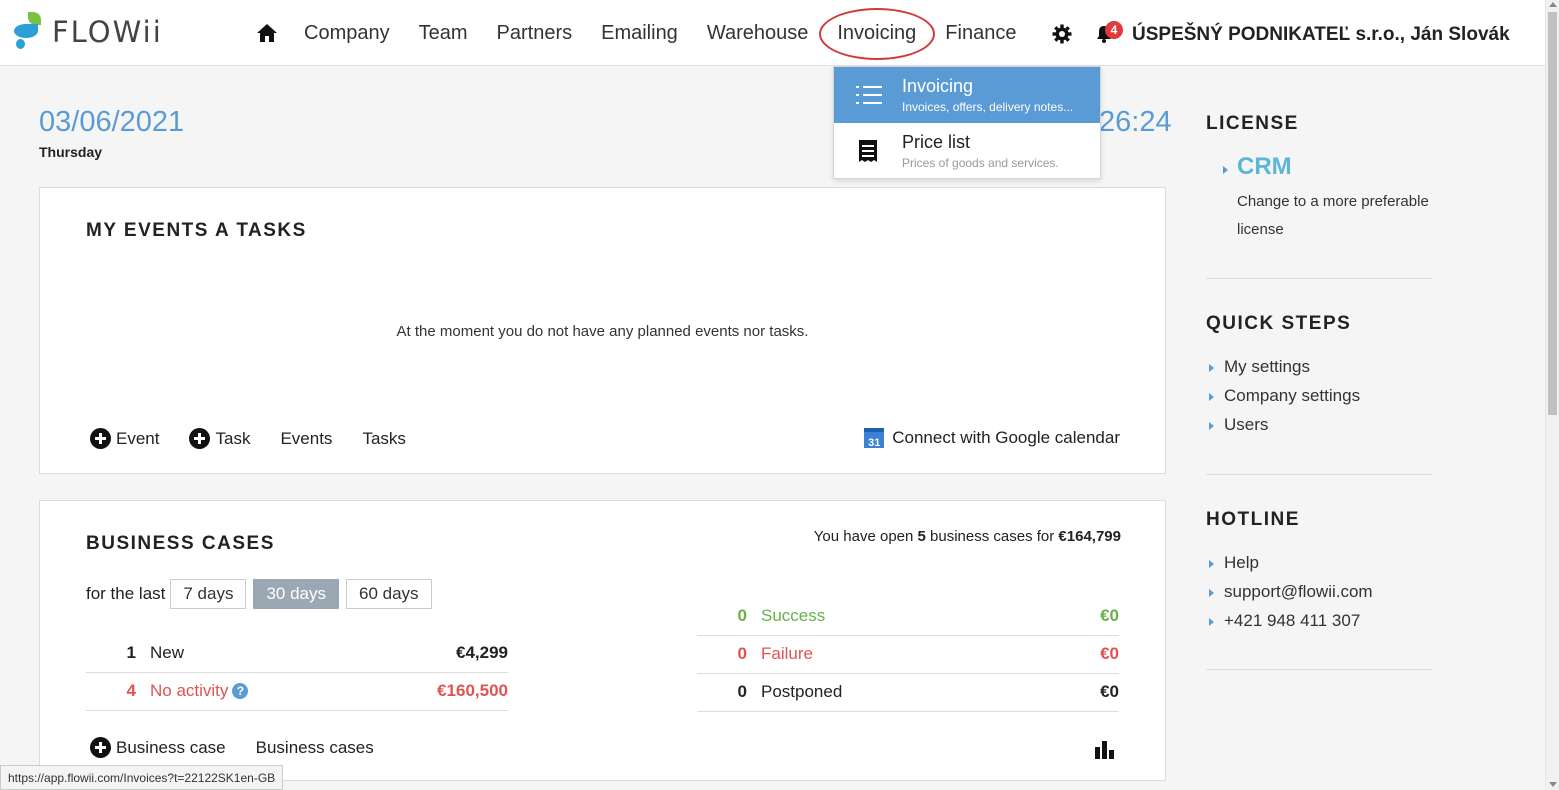 This screenshot has height=790, width=1559. I want to click on dropdown-item-price-list: Price list Prices of goods and services., so click(967, 151).